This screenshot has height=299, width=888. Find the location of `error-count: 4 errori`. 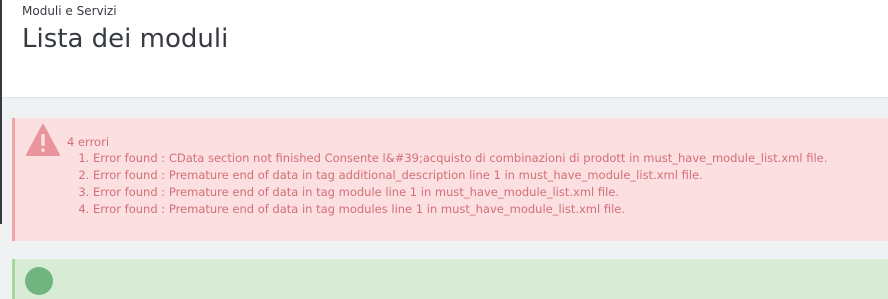

error-count: 4 errori is located at coordinates (88, 142).